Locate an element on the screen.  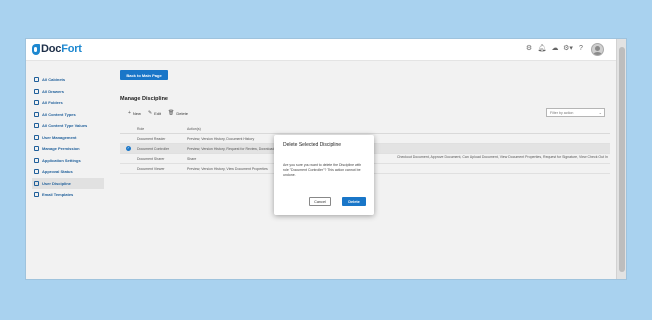
header-role: Role is located at coordinates (141, 128).